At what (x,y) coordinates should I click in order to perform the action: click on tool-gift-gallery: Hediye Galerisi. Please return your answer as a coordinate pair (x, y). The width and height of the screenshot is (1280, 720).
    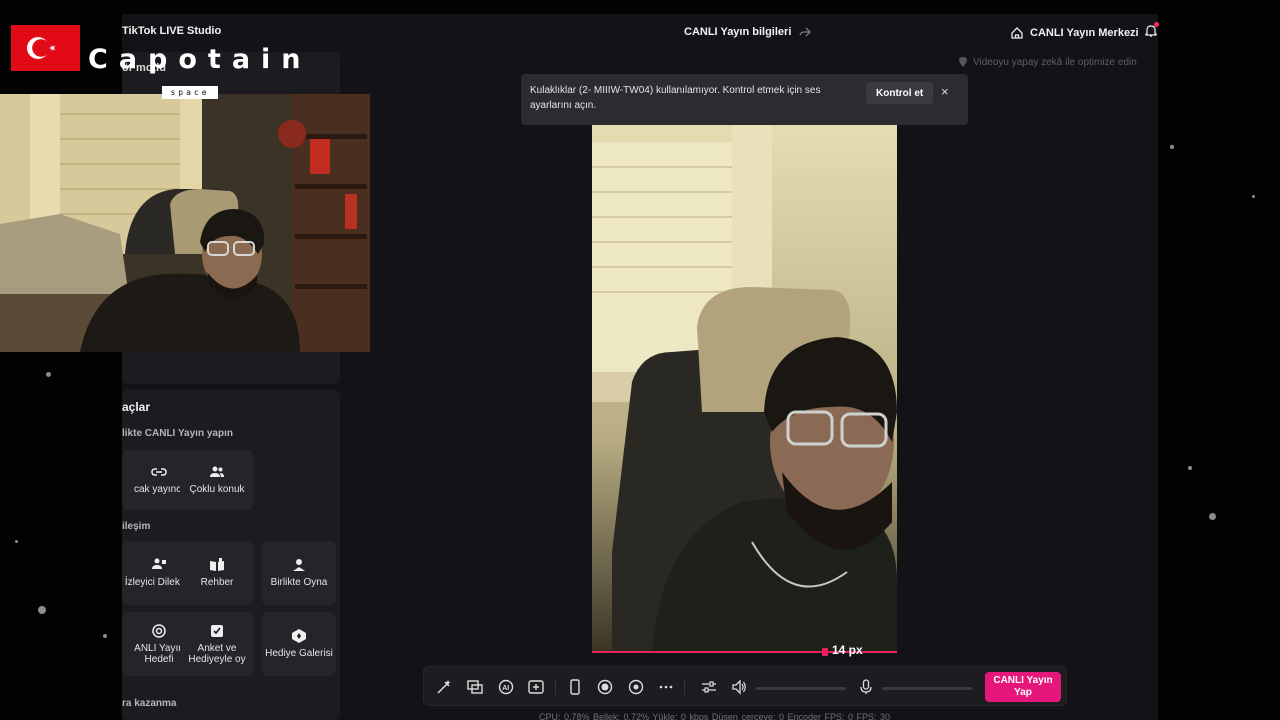
    Looking at the image, I should click on (299, 644).